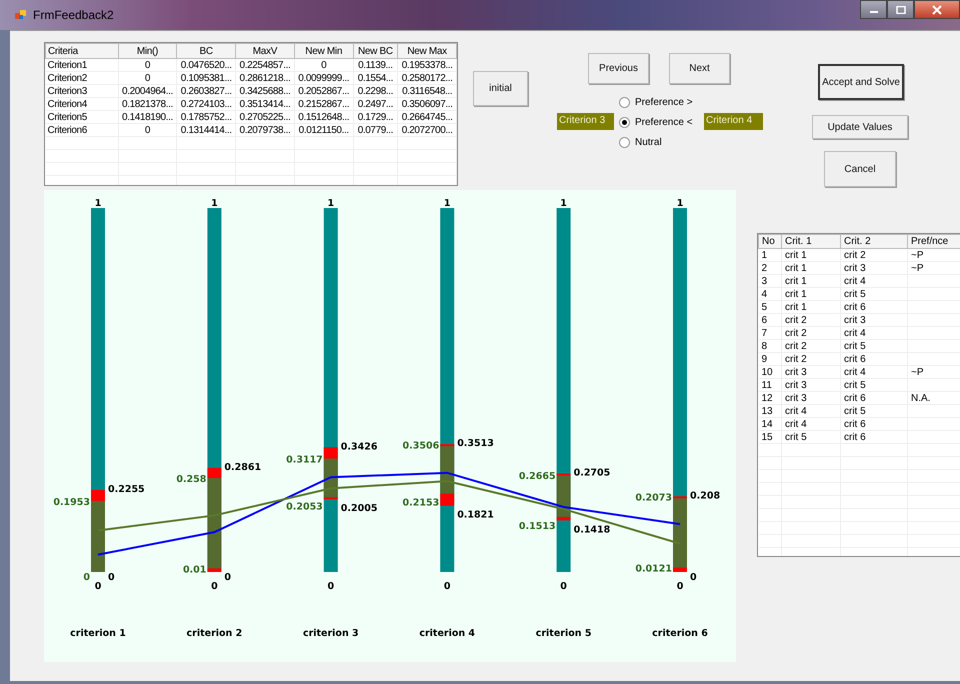 The image size is (960, 684). What do you see at coordinates (934, 268) in the screenshot?
I see `table-cell: ~P` at bounding box center [934, 268].